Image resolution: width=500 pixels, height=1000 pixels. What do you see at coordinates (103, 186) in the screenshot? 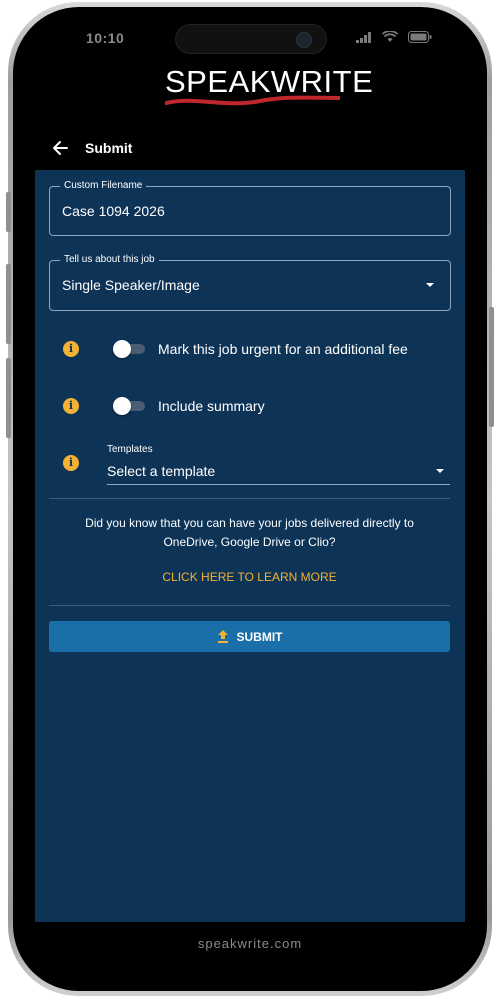
I see `custom-filename-label: Custom Filename` at bounding box center [103, 186].